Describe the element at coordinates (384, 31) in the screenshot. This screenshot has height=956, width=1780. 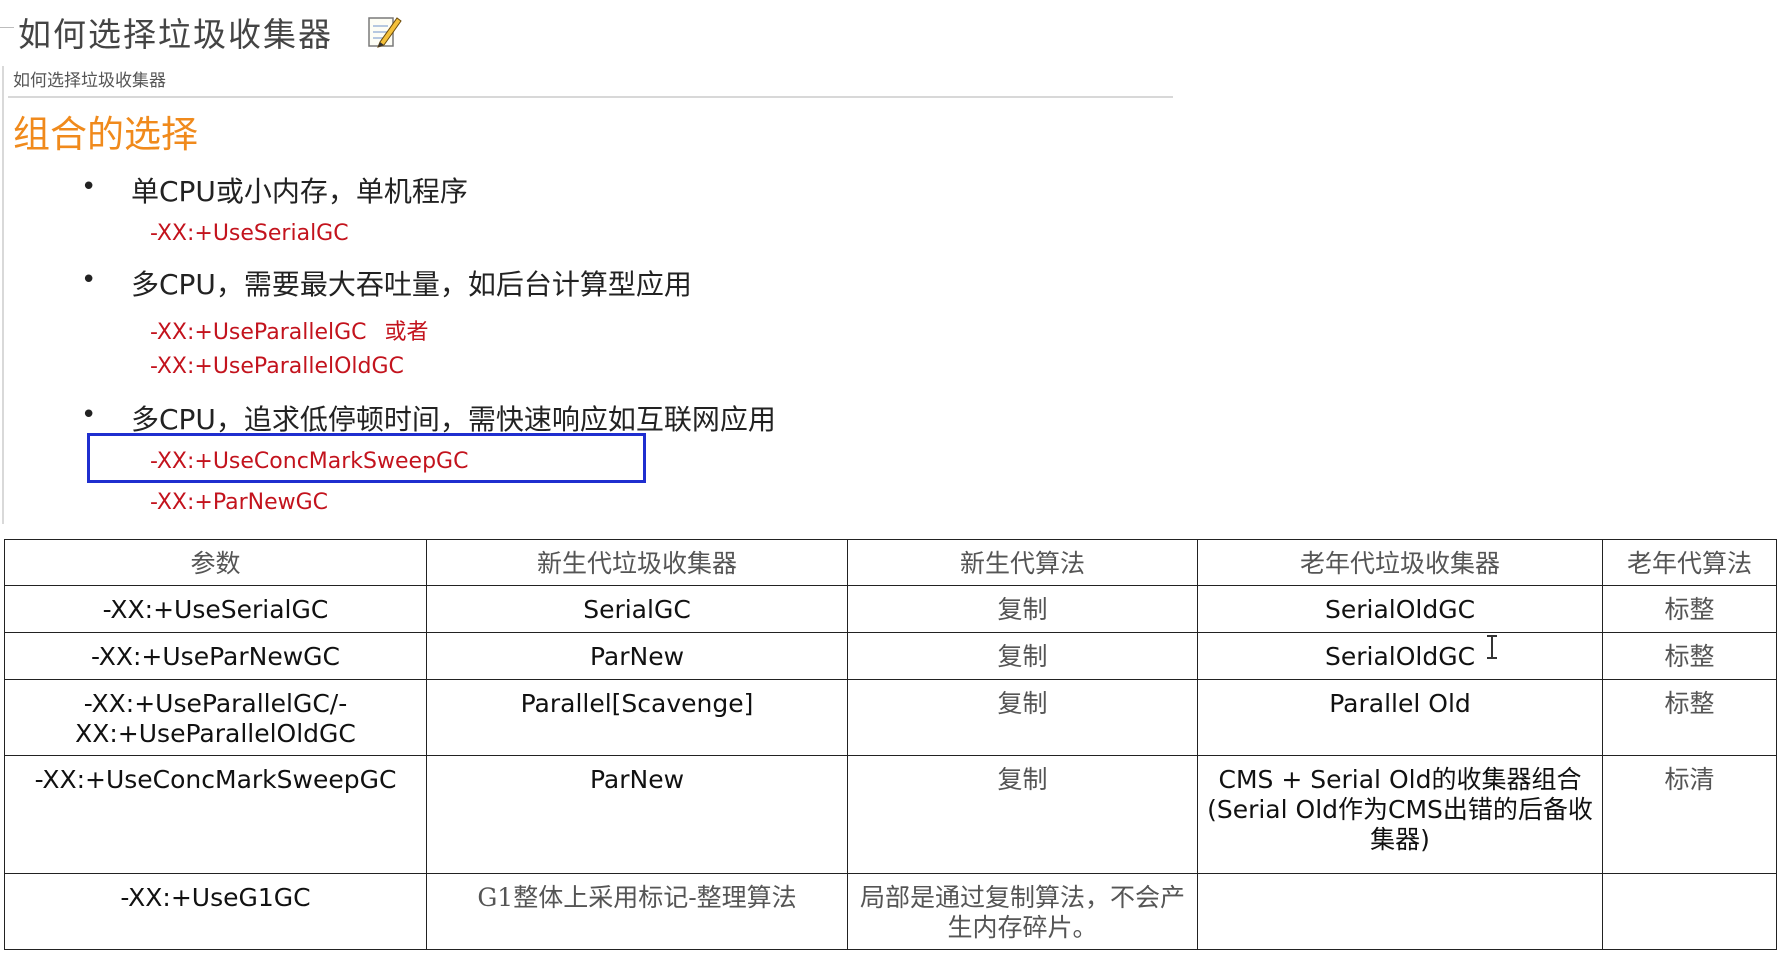
I see `edit-note-icon` at that location.